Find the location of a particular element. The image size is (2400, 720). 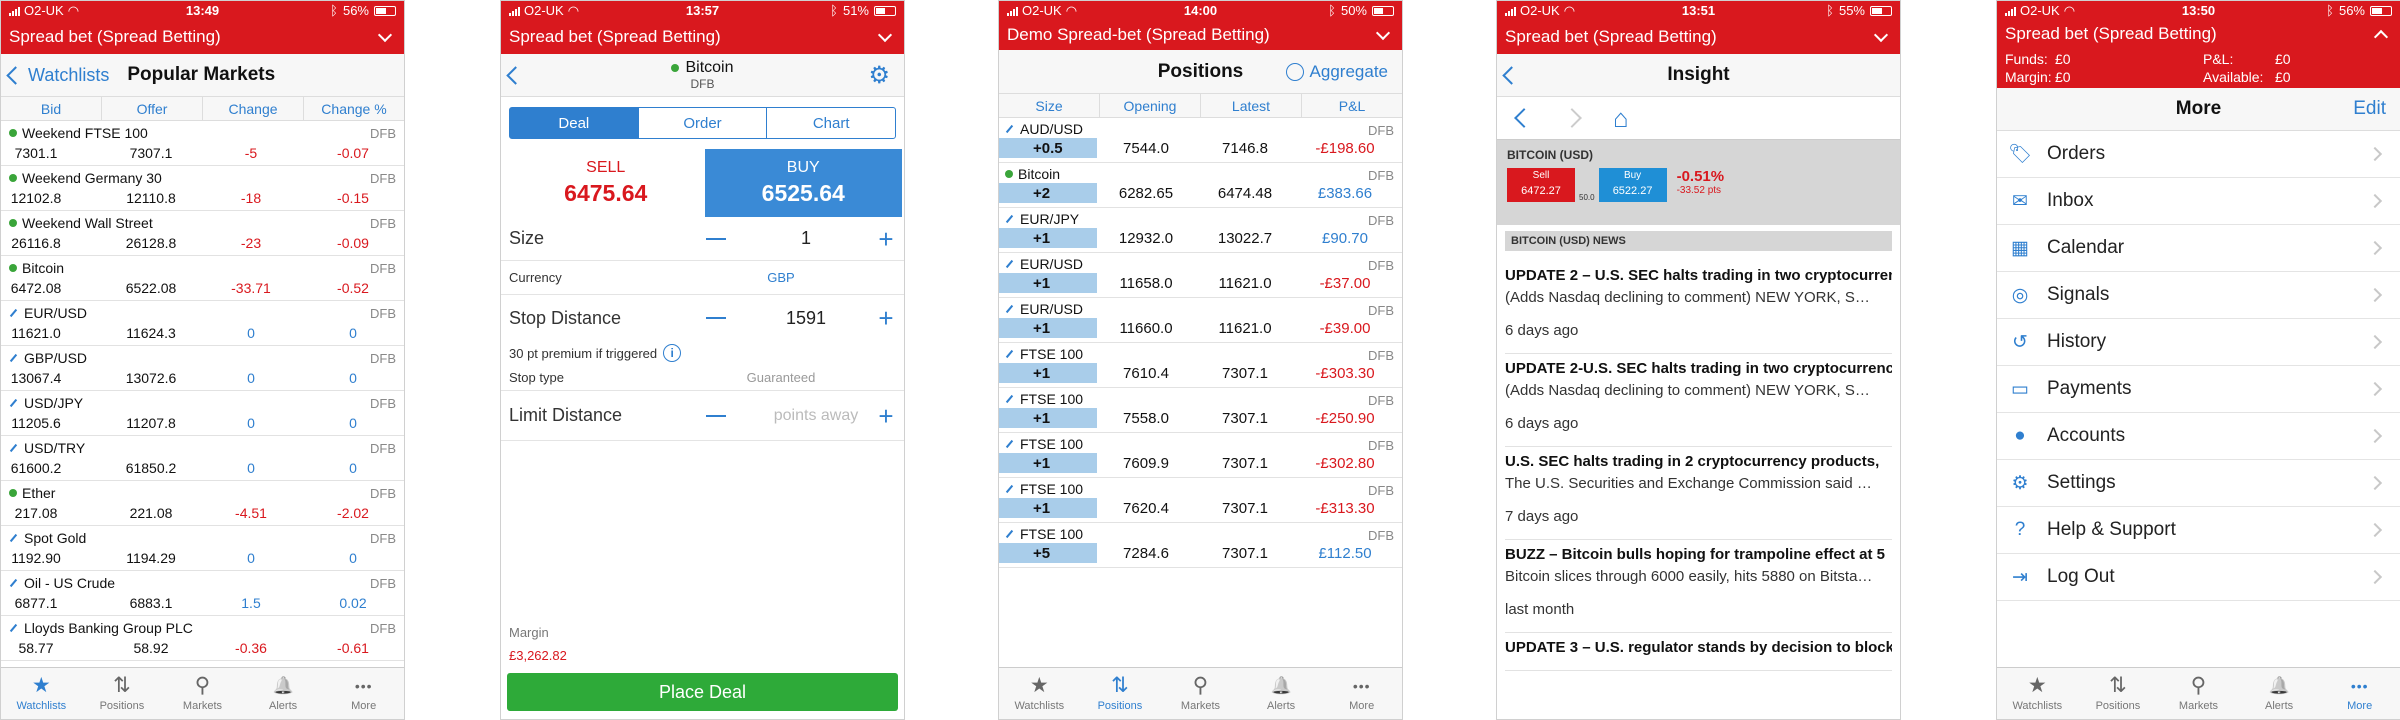

browser-forward-icon is located at coordinates (1572, 118).